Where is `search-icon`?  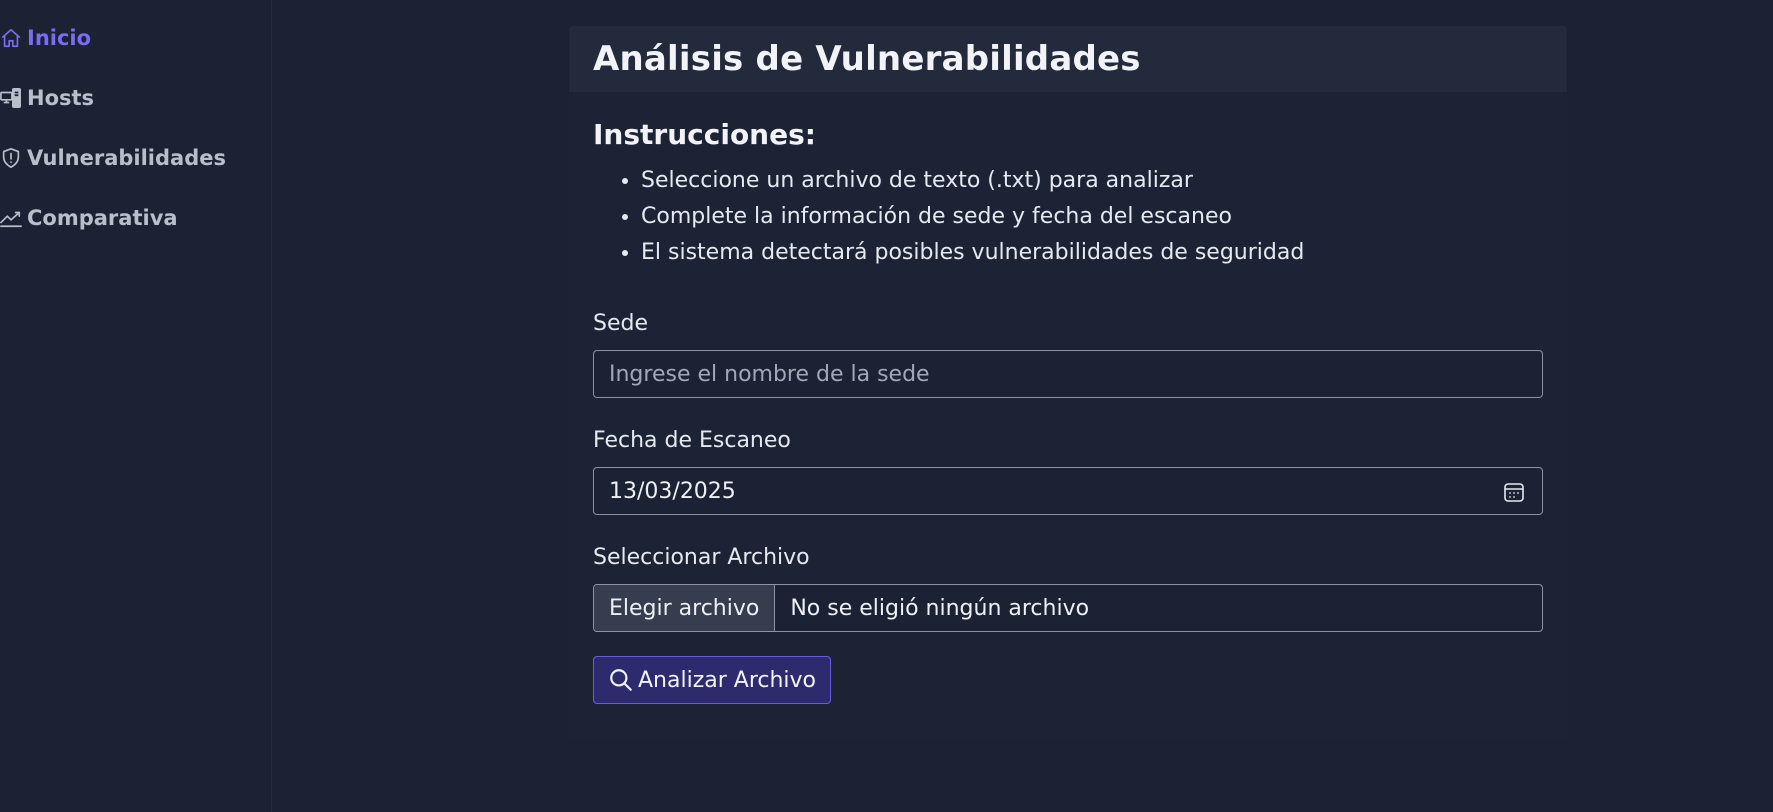 search-icon is located at coordinates (621, 680).